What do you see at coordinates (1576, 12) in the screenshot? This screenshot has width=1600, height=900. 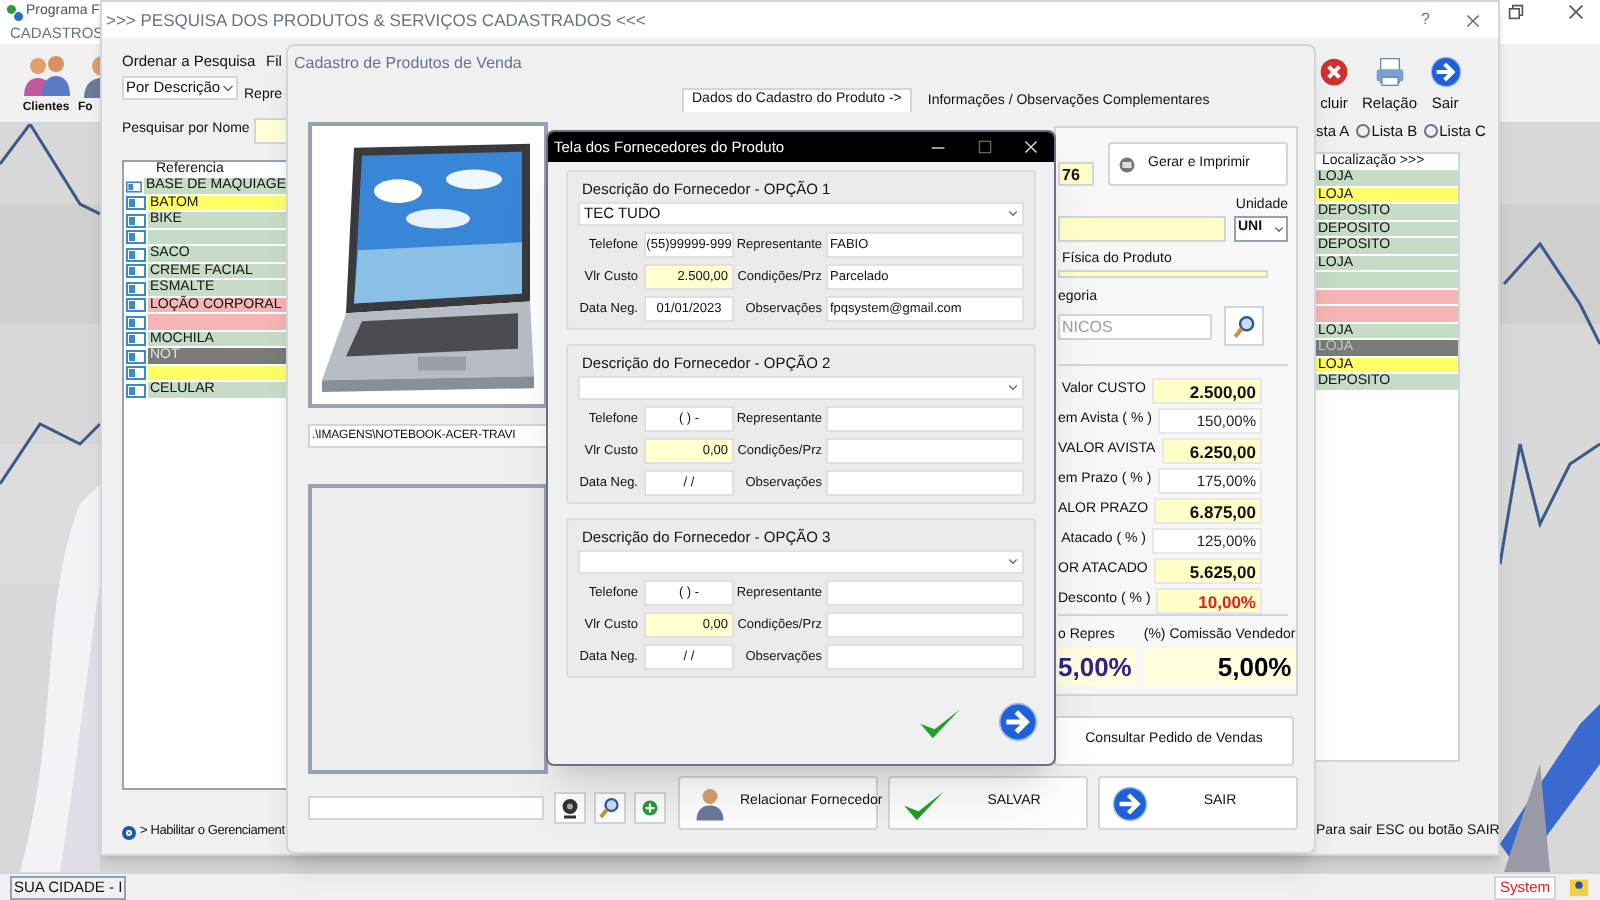 I see `close-icon` at bounding box center [1576, 12].